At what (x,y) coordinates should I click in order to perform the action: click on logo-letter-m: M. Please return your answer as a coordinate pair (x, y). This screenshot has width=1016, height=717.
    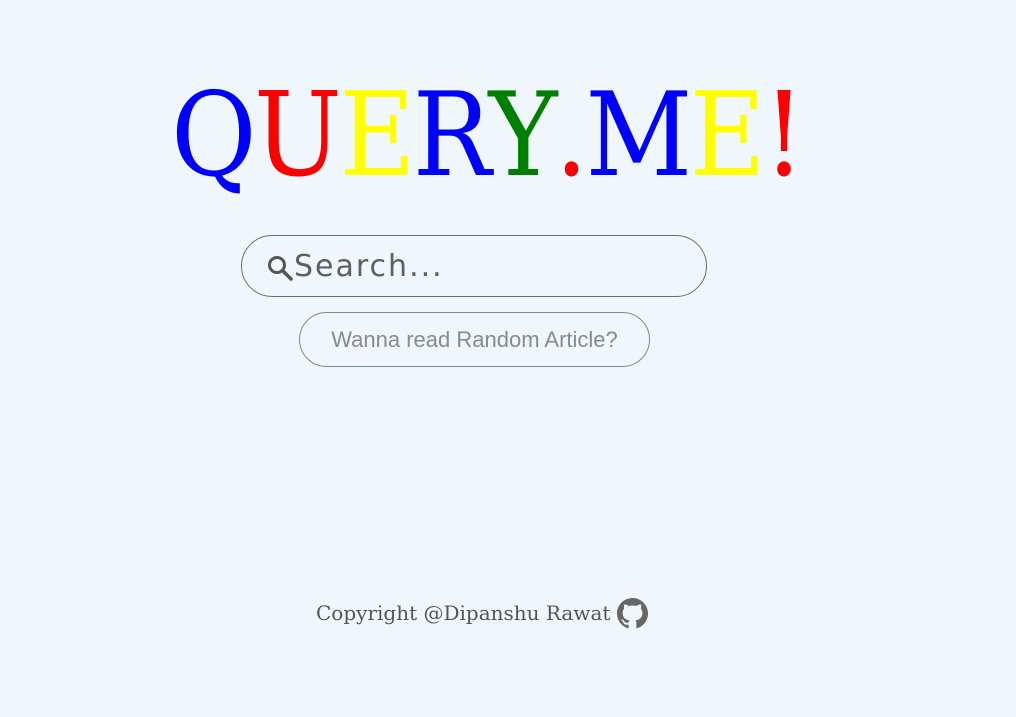
    Looking at the image, I should click on (638, 135).